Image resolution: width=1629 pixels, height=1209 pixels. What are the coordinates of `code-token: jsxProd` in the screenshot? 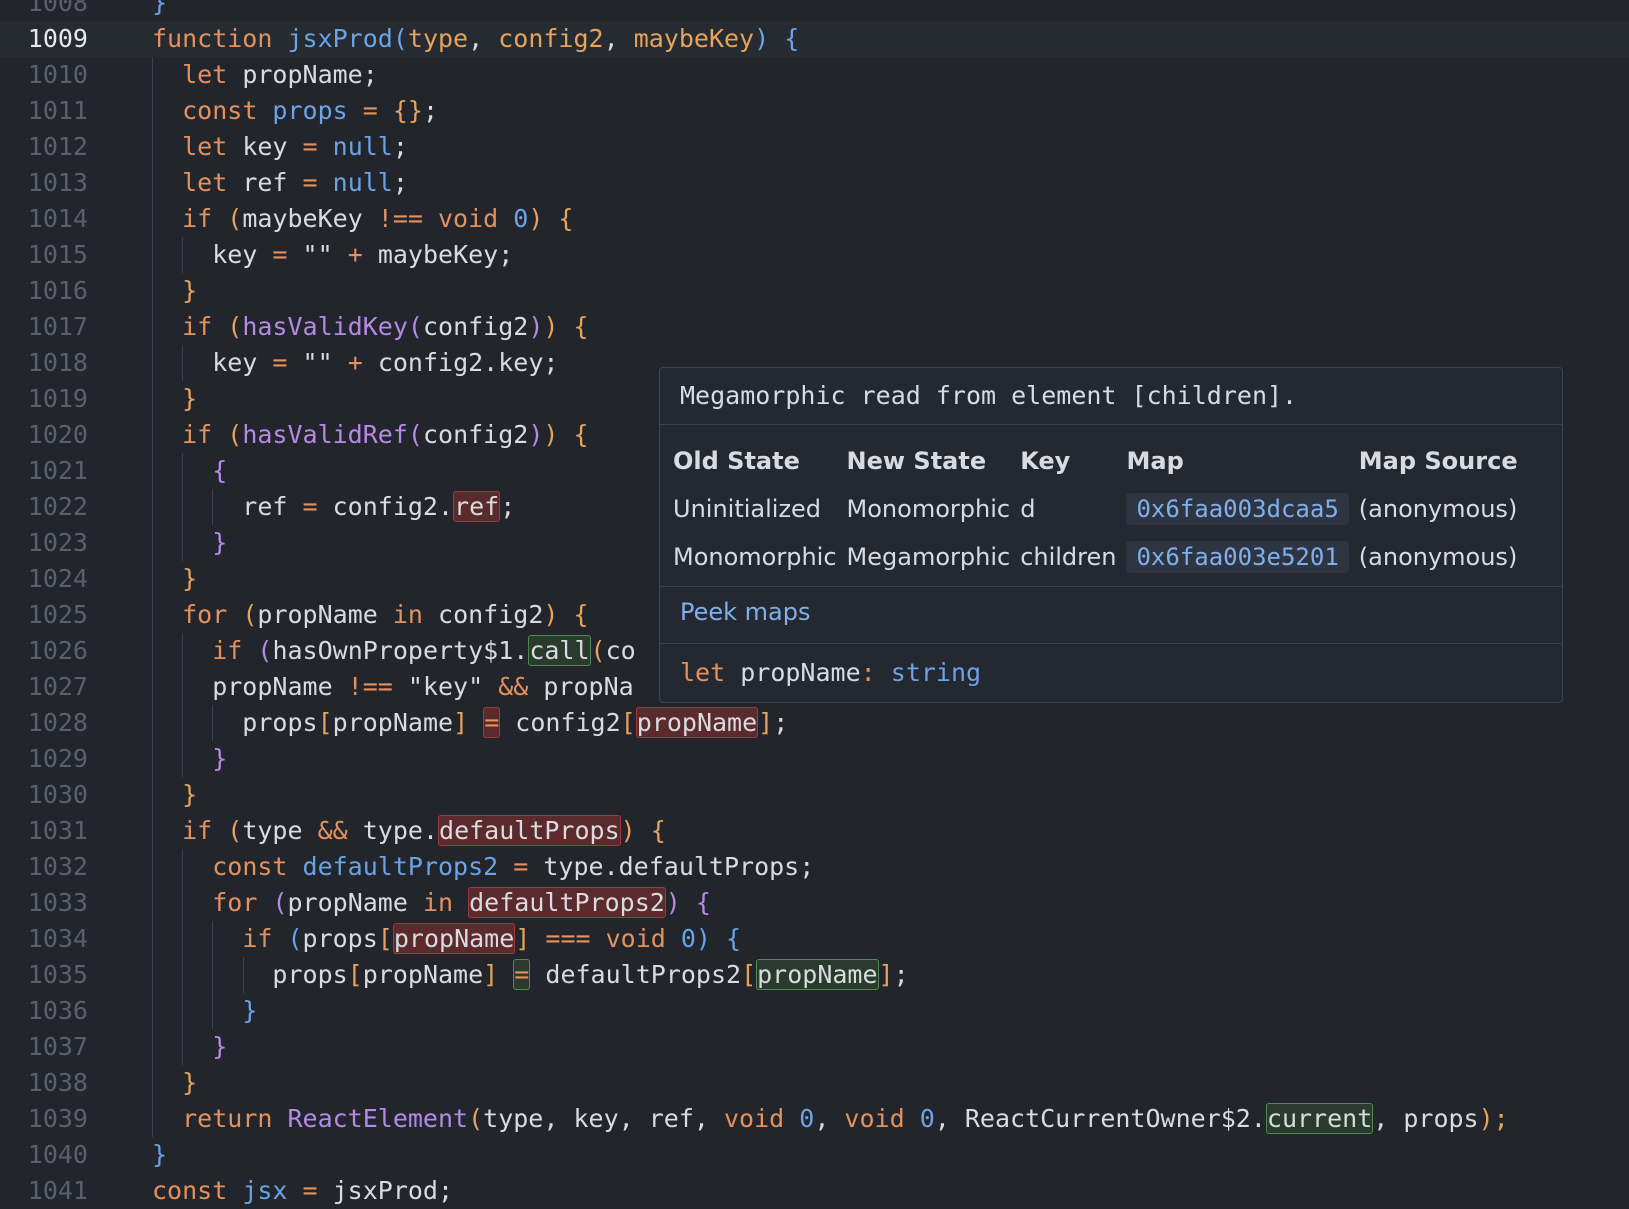 It's located at (340, 38).